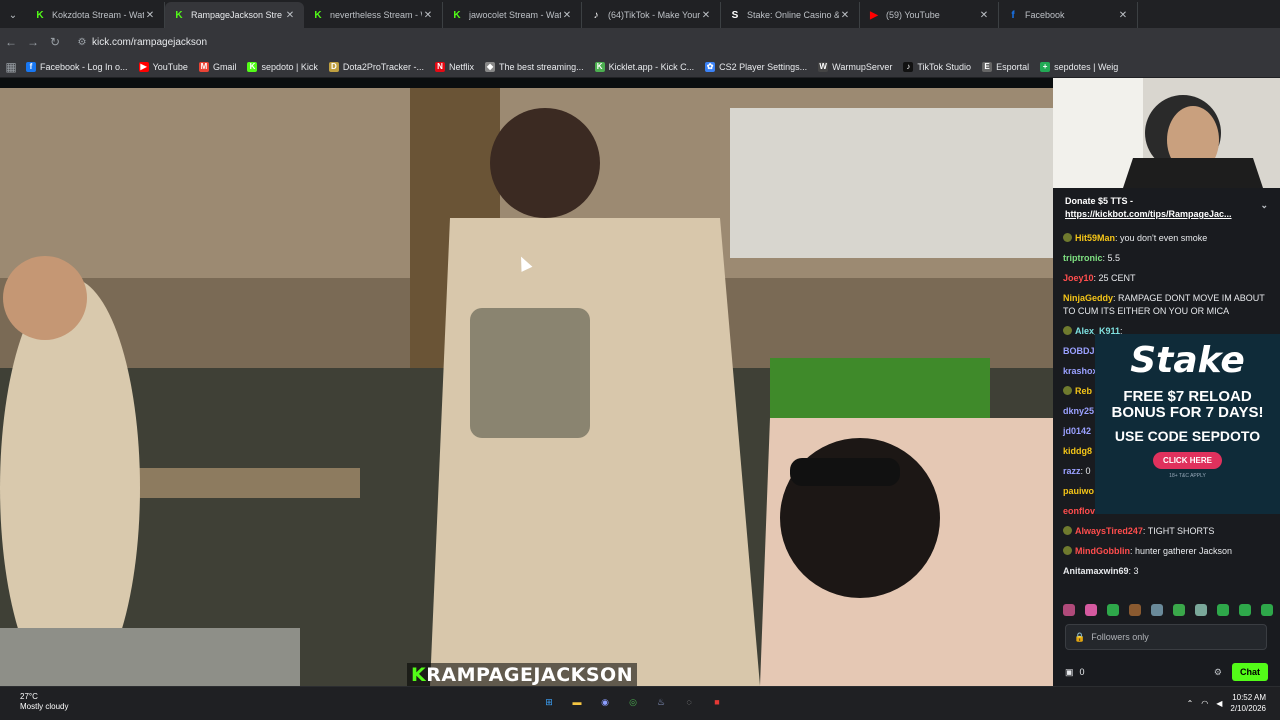  Describe the element at coordinates (82, 42) in the screenshot. I see `site-info-icon: ⚙` at that location.